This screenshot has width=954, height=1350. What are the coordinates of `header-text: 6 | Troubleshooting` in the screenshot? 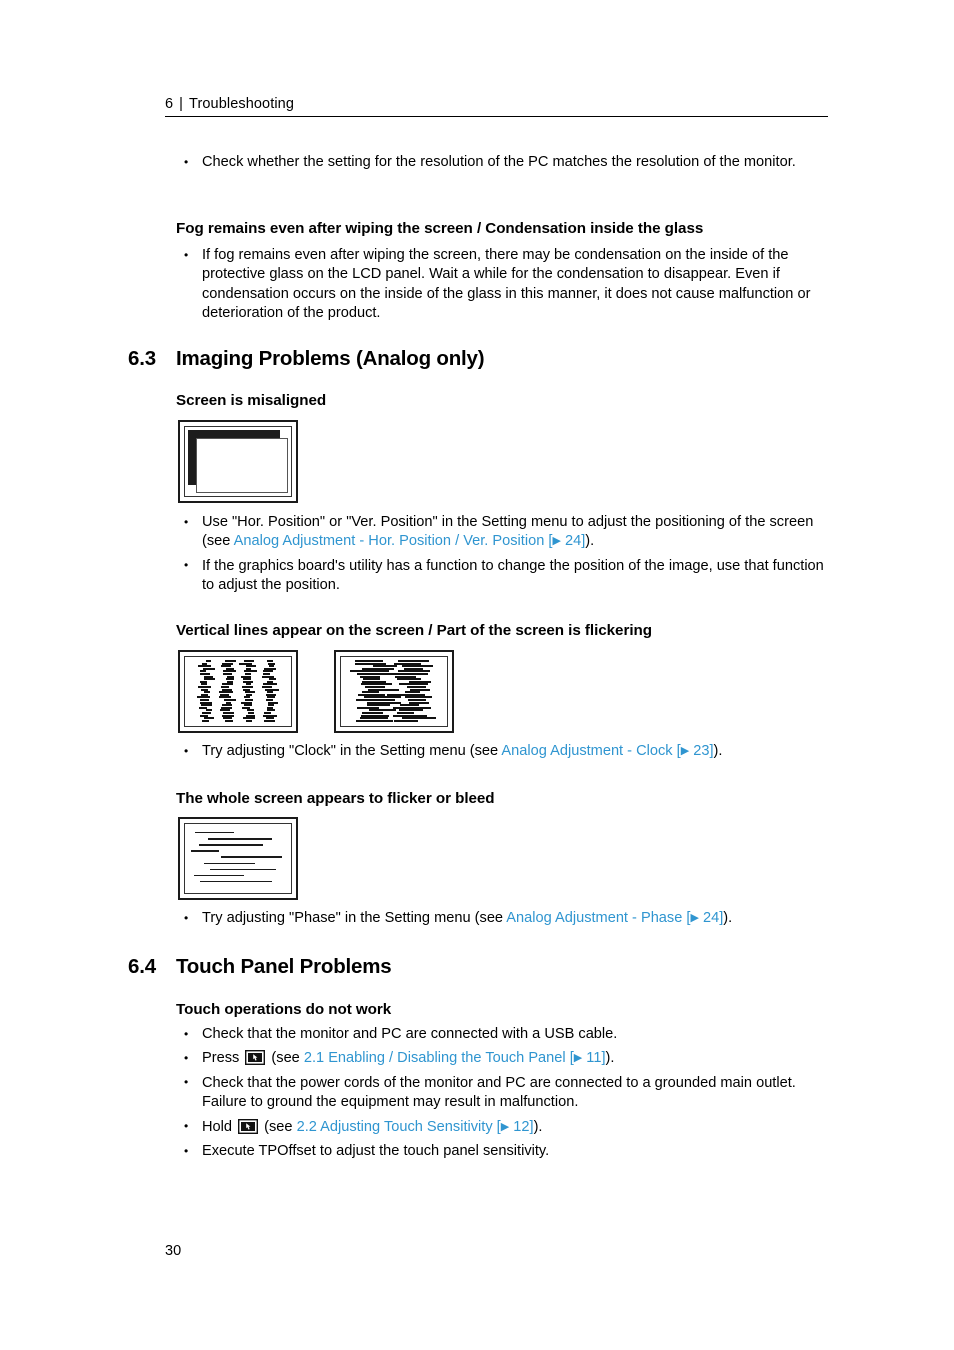 It's located at (496, 106).